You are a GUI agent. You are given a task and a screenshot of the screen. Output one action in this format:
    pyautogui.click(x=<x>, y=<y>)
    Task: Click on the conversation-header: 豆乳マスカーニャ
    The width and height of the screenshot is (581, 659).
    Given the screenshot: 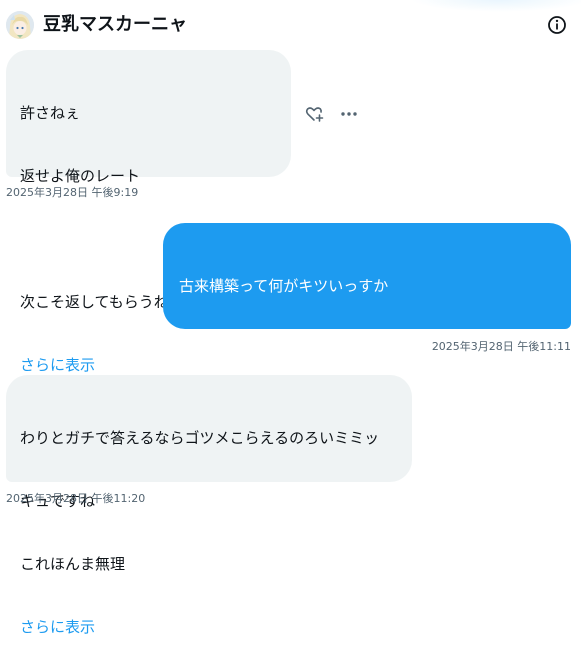 What is the action you would take?
    pyautogui.click(x=290, y=25)
    